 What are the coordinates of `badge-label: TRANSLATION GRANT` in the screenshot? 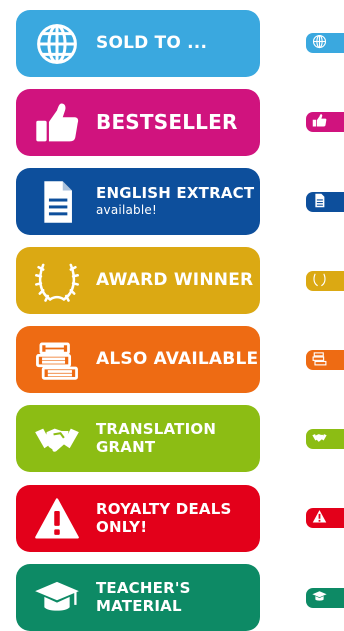 It's located at (156, 438).